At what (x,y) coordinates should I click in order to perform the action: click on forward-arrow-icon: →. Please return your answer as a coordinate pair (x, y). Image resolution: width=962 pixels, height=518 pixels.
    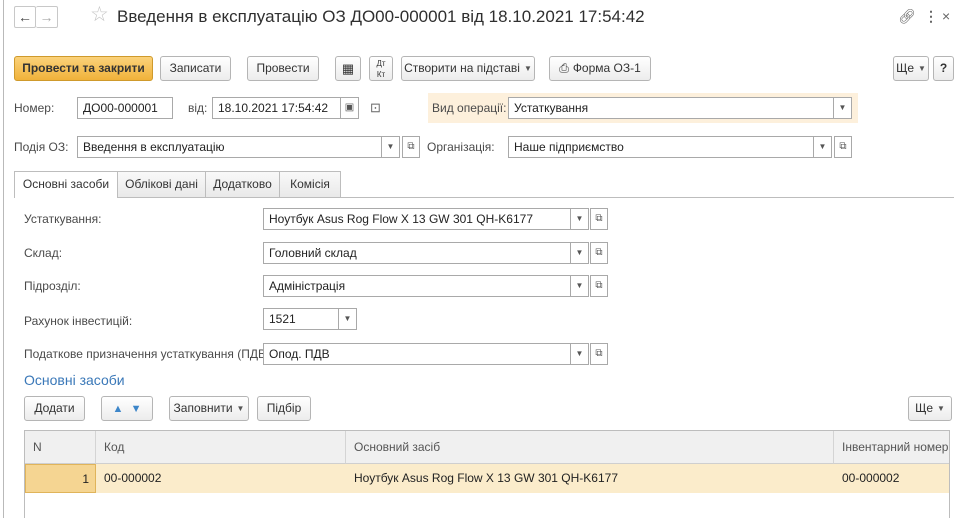
    Looking at the image, I should click on (47, 17).